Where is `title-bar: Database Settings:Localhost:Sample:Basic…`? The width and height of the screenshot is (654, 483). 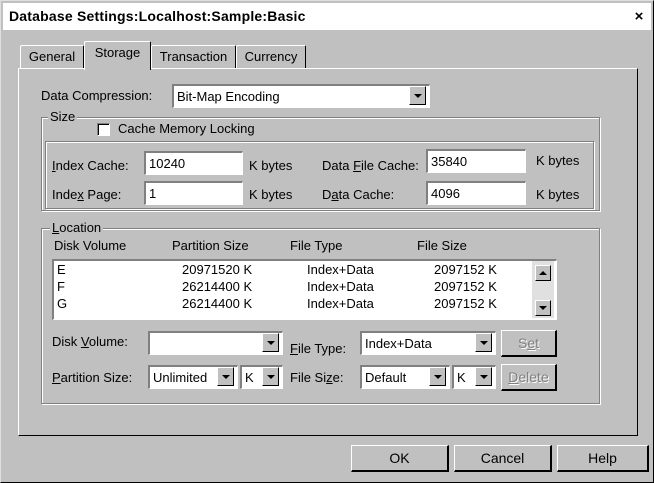 title-bar: Database Settings:Localhost:Sample:Basic… is located at coordinates (327, 16).